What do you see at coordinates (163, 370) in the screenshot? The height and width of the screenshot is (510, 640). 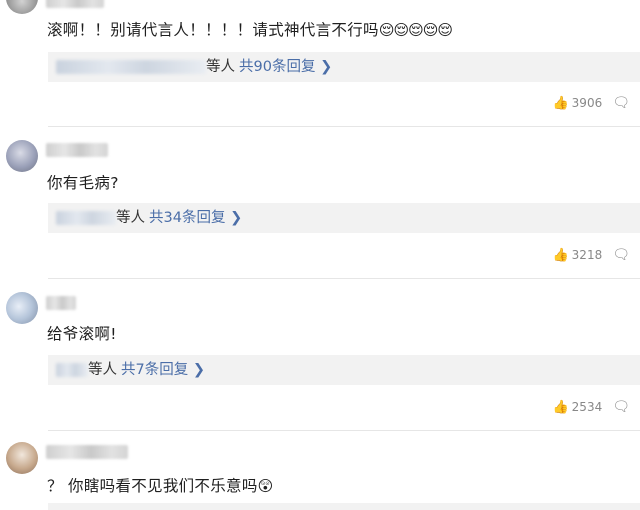 I see `reply-count-link: 共7条回复 ❯` at bounding box center [163, 370].